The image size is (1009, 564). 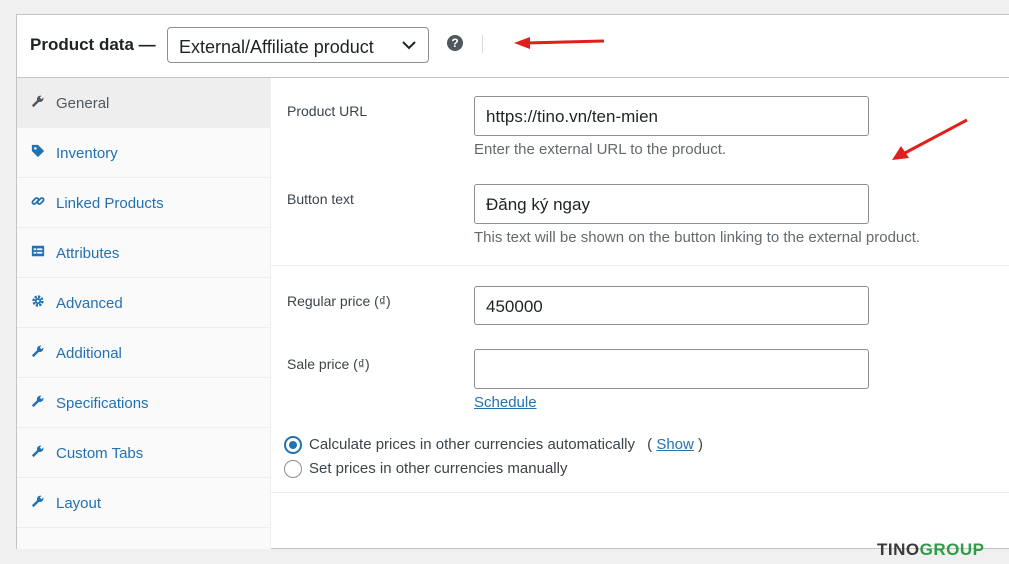 What do you see at coordinates (675, 444) in the screenshot?
I see `show-currencies-link: Show` at bounding box center [675, 444].